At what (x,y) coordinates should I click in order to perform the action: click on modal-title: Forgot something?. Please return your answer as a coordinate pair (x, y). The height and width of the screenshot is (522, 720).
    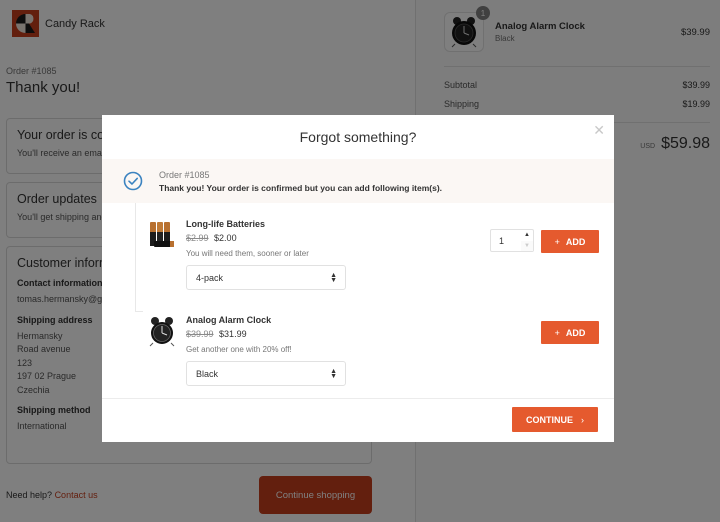
    Looking at the image, I should click on (358, 137).